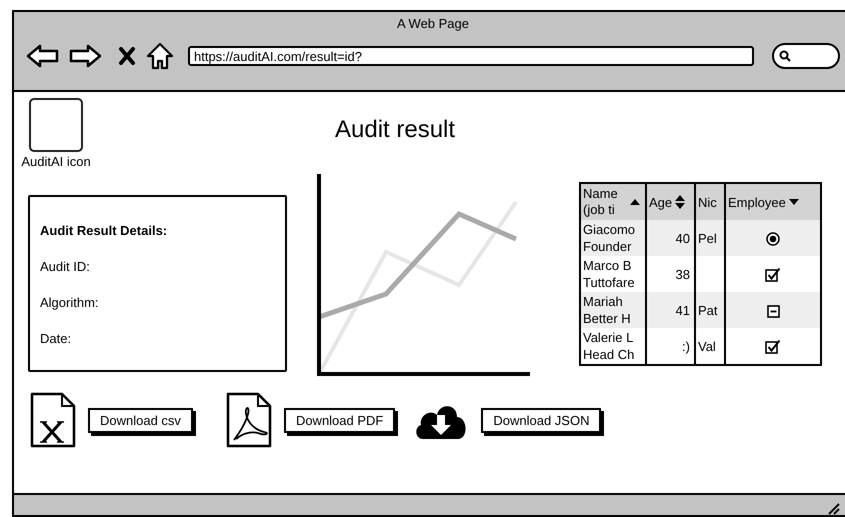 Image resolution: width=845 pixels, height=517 pixels. What do you see at coordinates (43, 56) in the screenshot?
I see `back-arrow-icon` at bounding box center [43, 56].